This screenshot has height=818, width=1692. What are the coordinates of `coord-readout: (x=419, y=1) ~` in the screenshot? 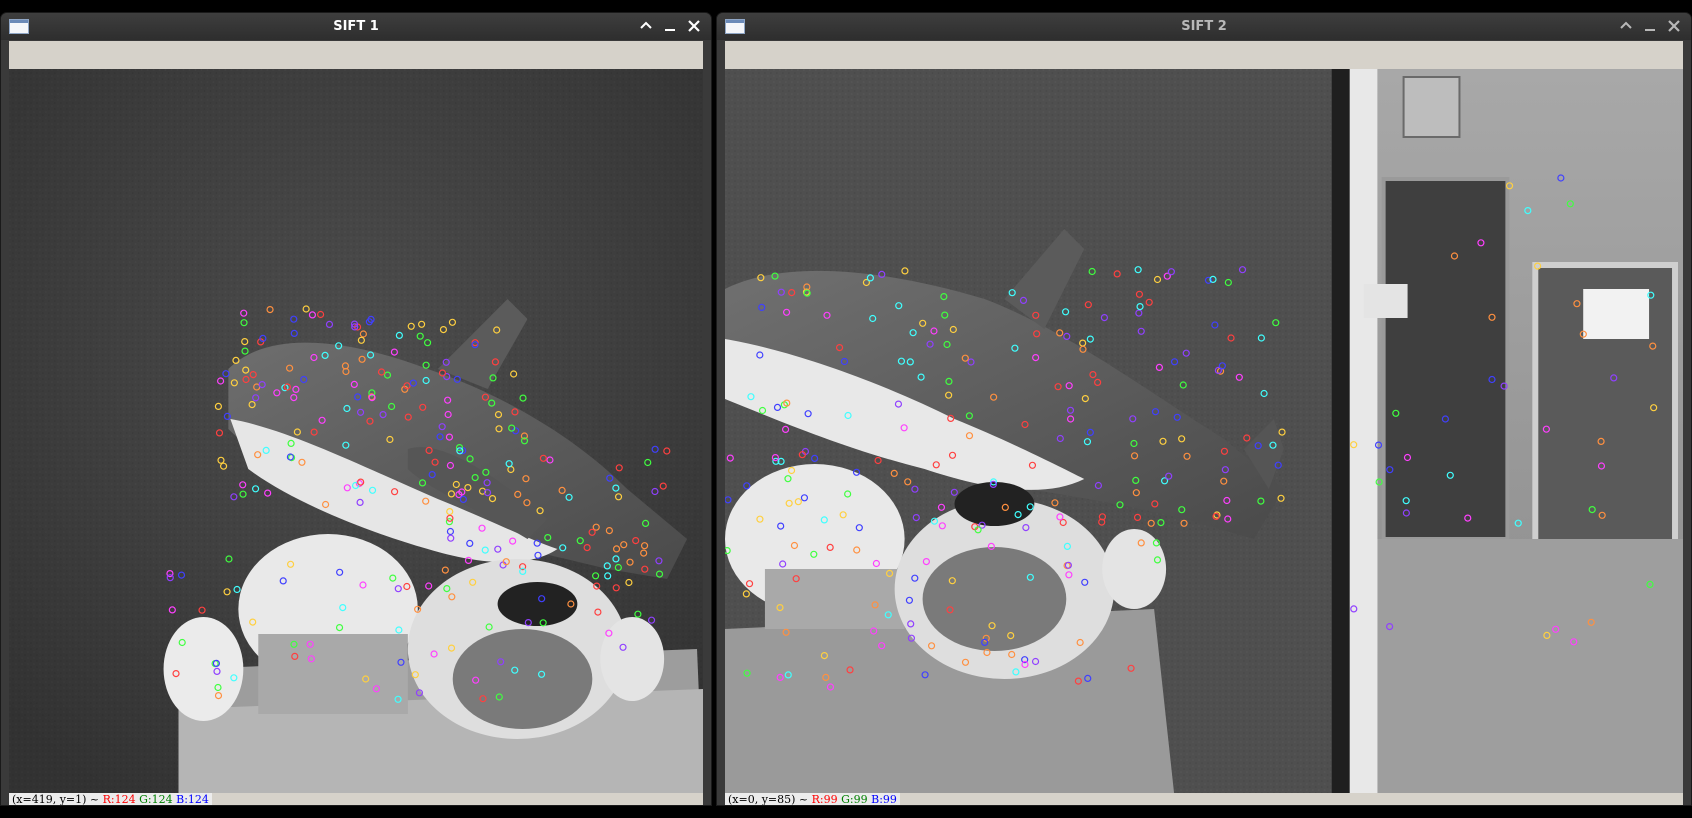 It's located at (56, 799).